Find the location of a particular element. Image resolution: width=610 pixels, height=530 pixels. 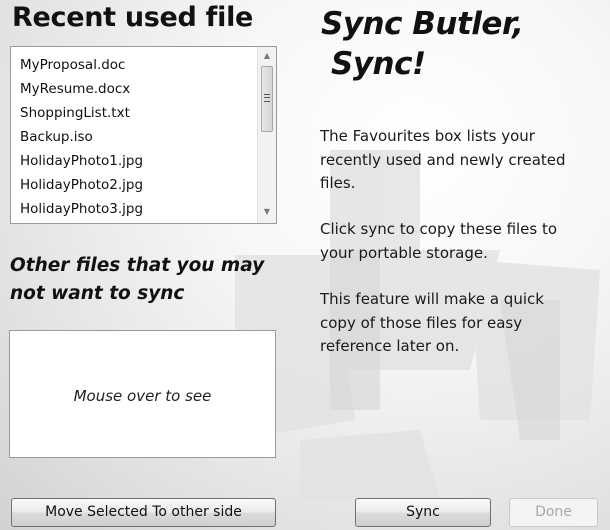

scroll-down-arrow-icon: ▼ is located at coordinates (267, 212).